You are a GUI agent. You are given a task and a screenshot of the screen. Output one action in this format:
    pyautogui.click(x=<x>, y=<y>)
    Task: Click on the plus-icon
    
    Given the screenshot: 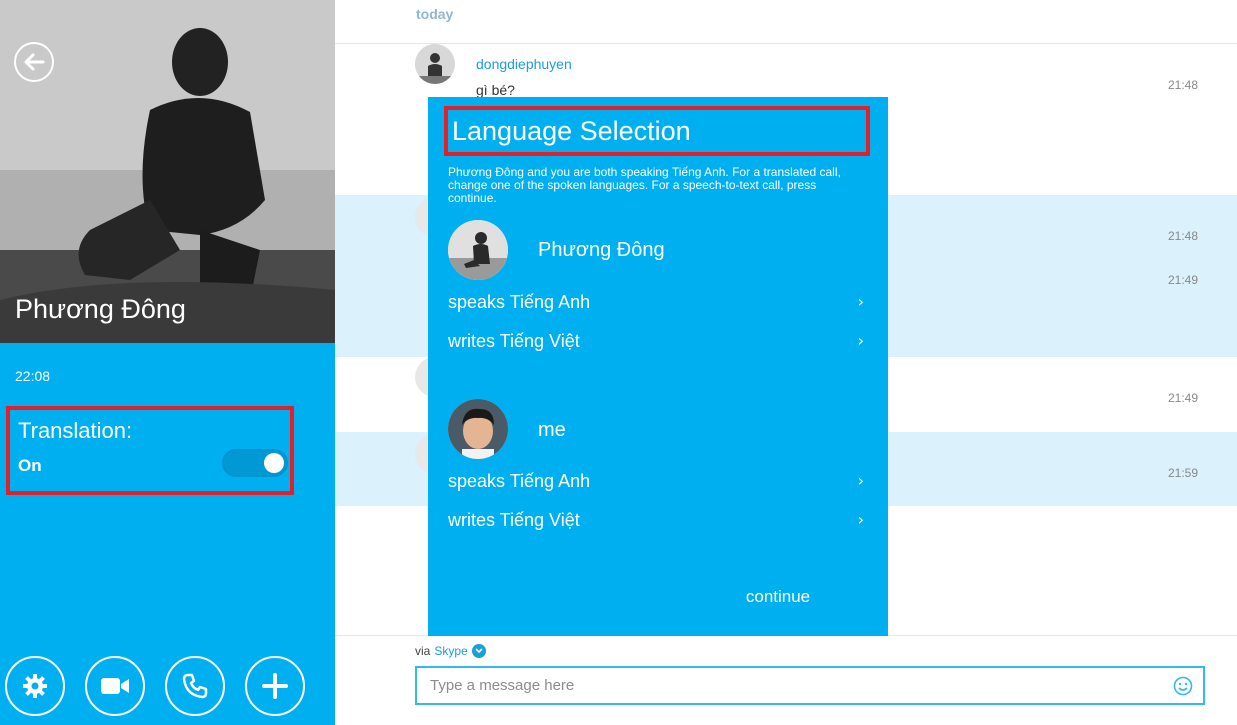 What is the action you would take?
    pyautogui.click(x=275, y=686)
    